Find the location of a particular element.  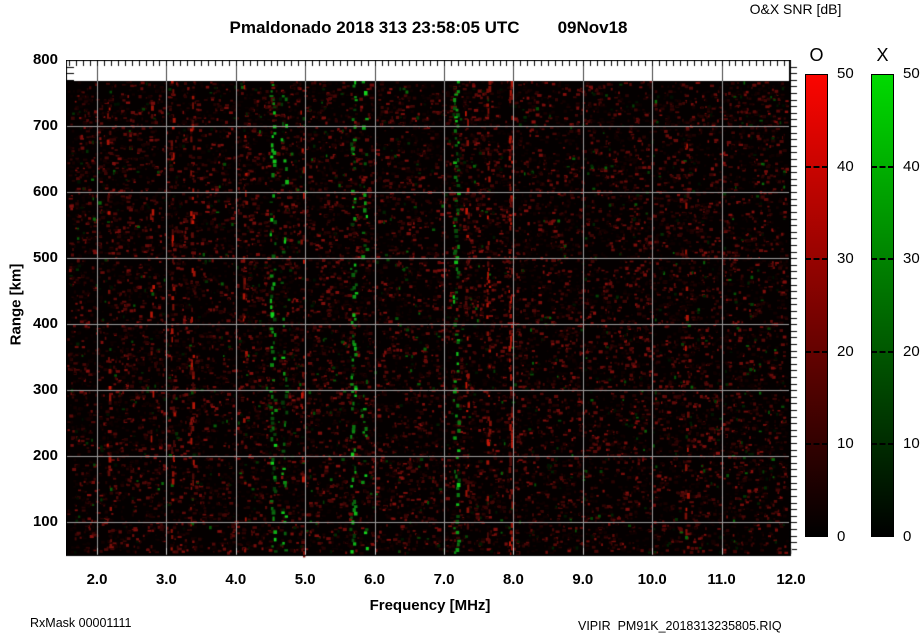

y-axis-title: Range [km] is located at coordinates (16, 304).